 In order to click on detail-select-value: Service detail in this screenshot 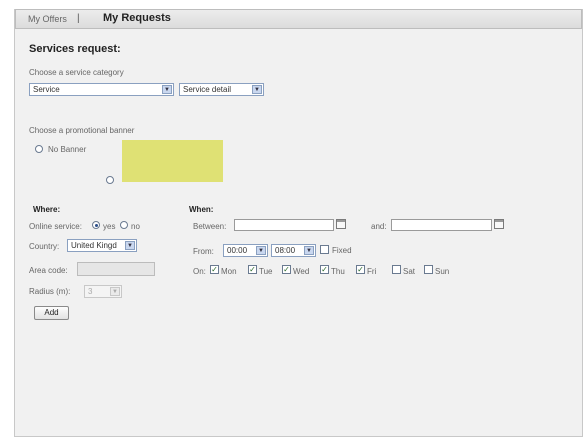, I will do `click(207, 89)`.